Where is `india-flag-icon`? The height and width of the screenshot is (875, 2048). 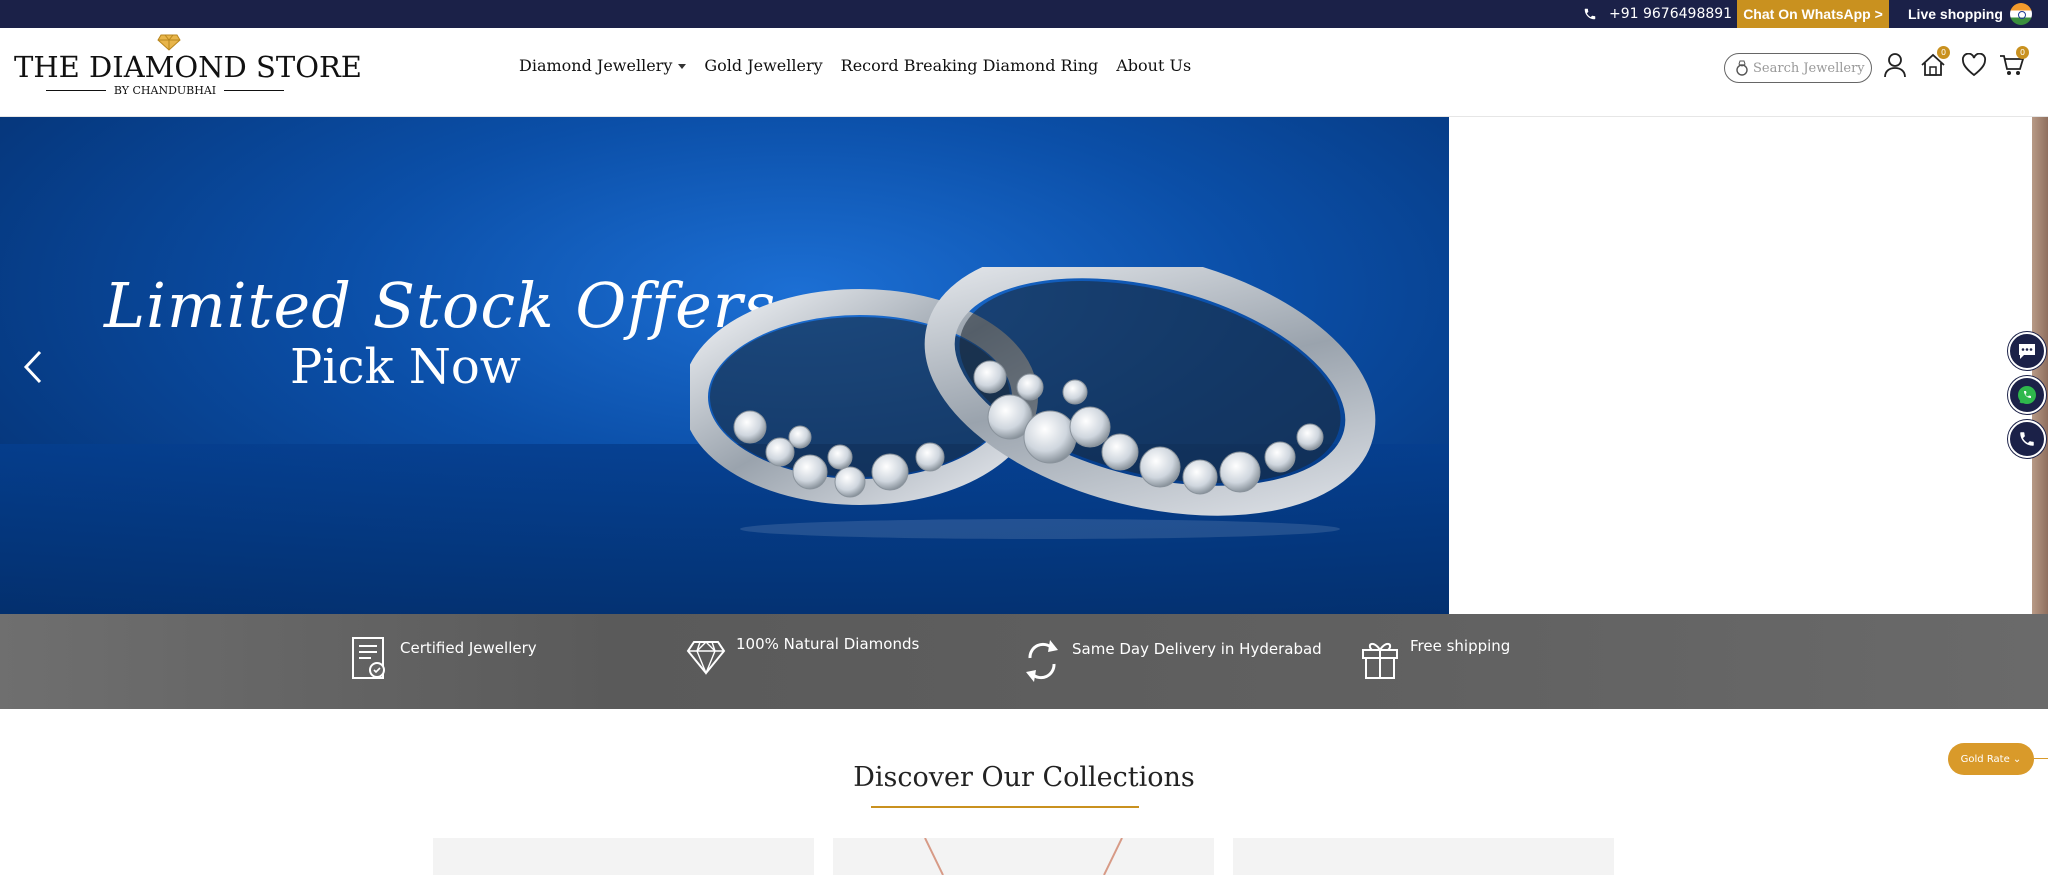 india-flag-icon is located at coordinates (2021, 14).